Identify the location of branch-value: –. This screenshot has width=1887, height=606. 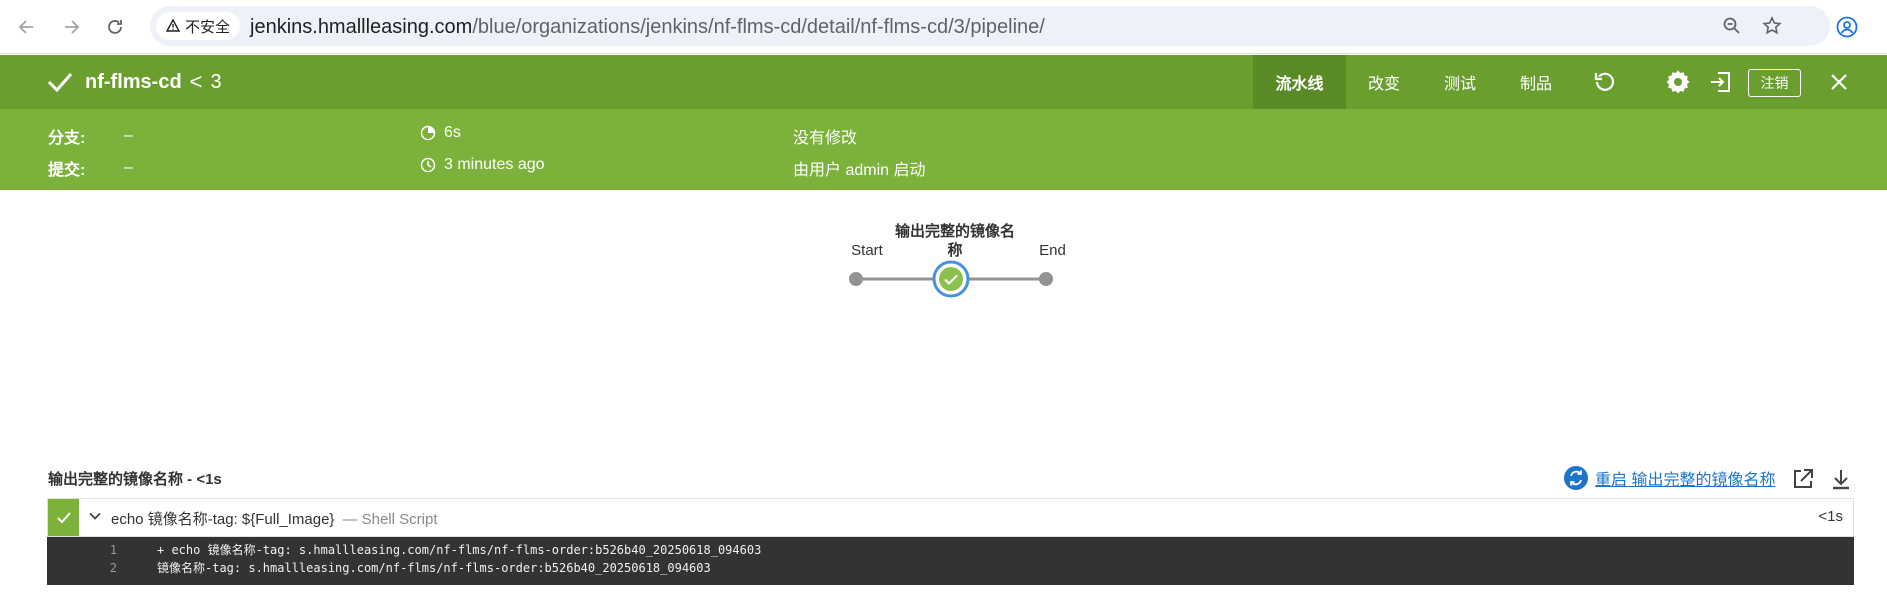
(128, 135).